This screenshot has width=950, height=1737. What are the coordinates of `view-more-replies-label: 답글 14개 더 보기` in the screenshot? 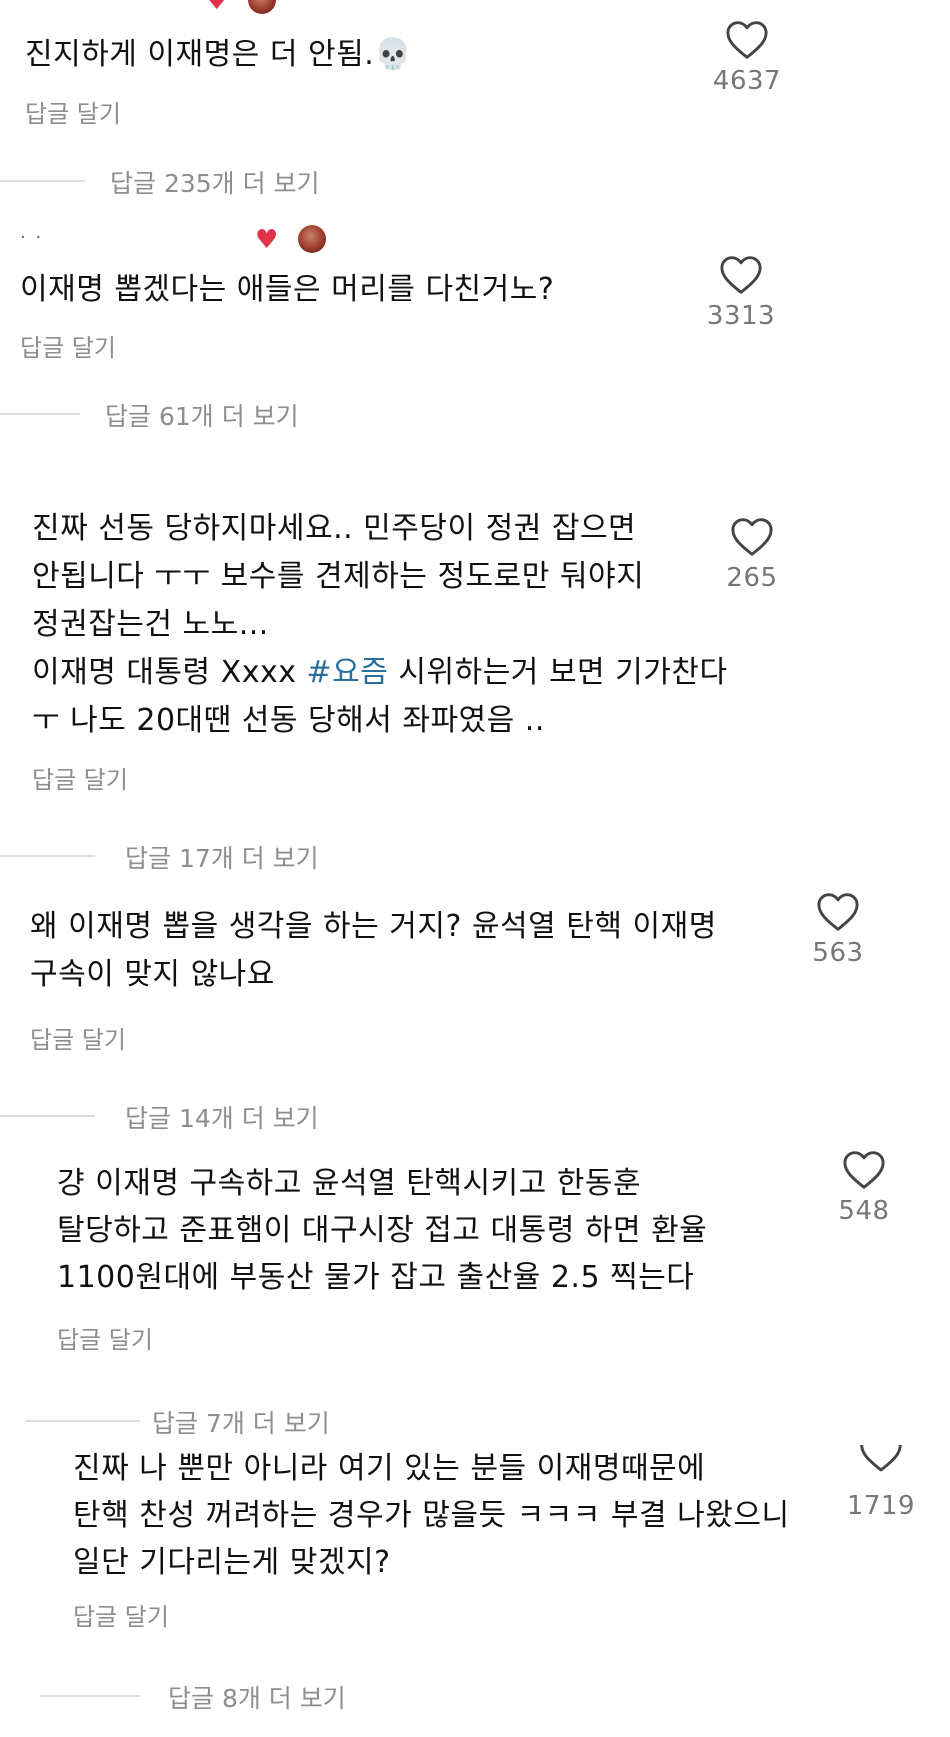 It's located at (222, 1118).